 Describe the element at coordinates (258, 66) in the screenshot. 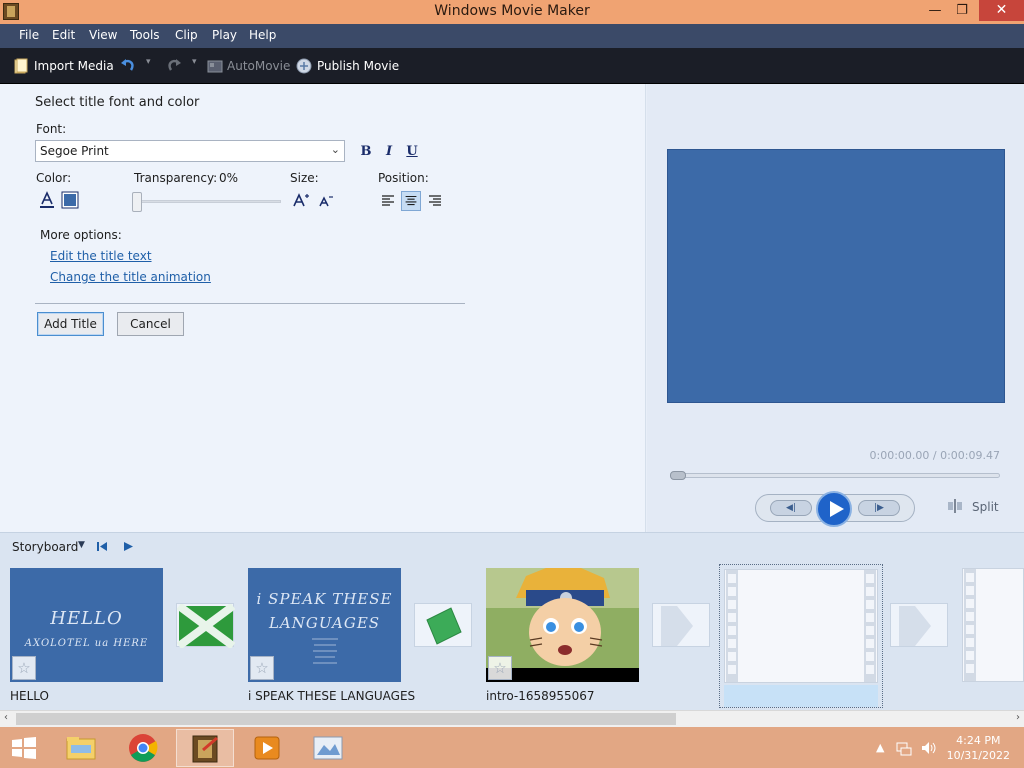

I see `automovie-button: AutoMovie` at that location.